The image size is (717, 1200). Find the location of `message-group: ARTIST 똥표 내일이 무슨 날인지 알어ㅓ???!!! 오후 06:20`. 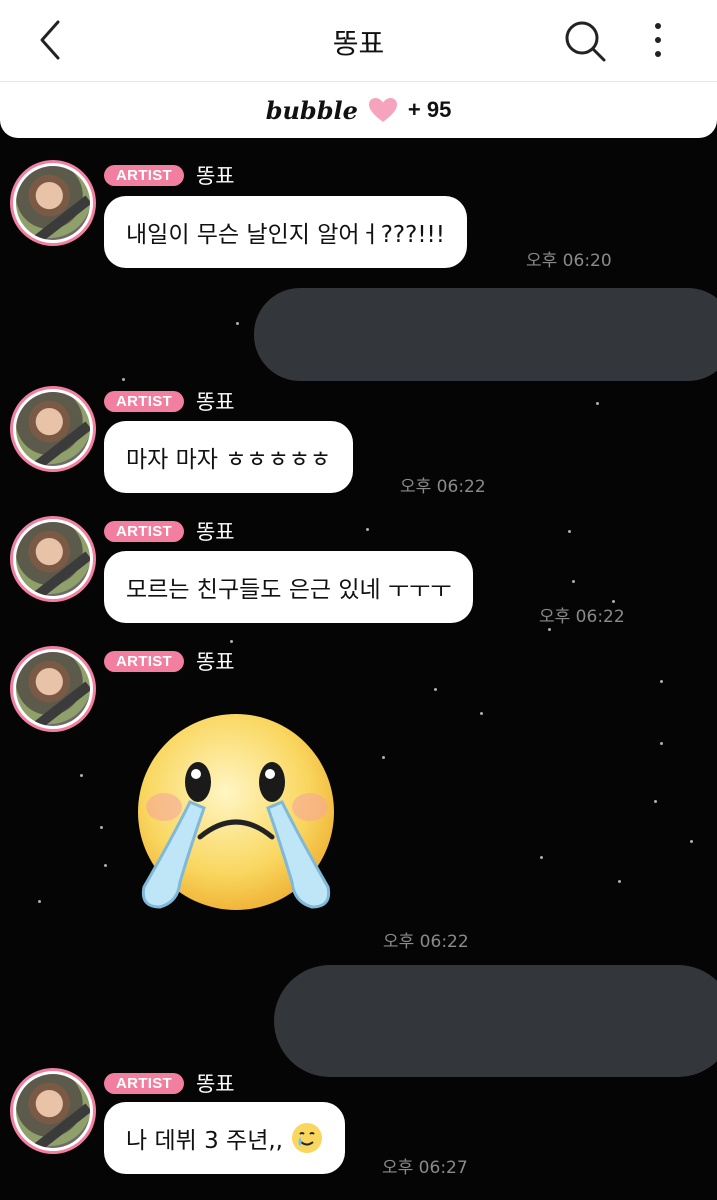

message-group: ARTIST 똥표 내일이 무슨 날인지 알어ㅓ???!!! 오후 06:20 is located at coordinates (358, 218).